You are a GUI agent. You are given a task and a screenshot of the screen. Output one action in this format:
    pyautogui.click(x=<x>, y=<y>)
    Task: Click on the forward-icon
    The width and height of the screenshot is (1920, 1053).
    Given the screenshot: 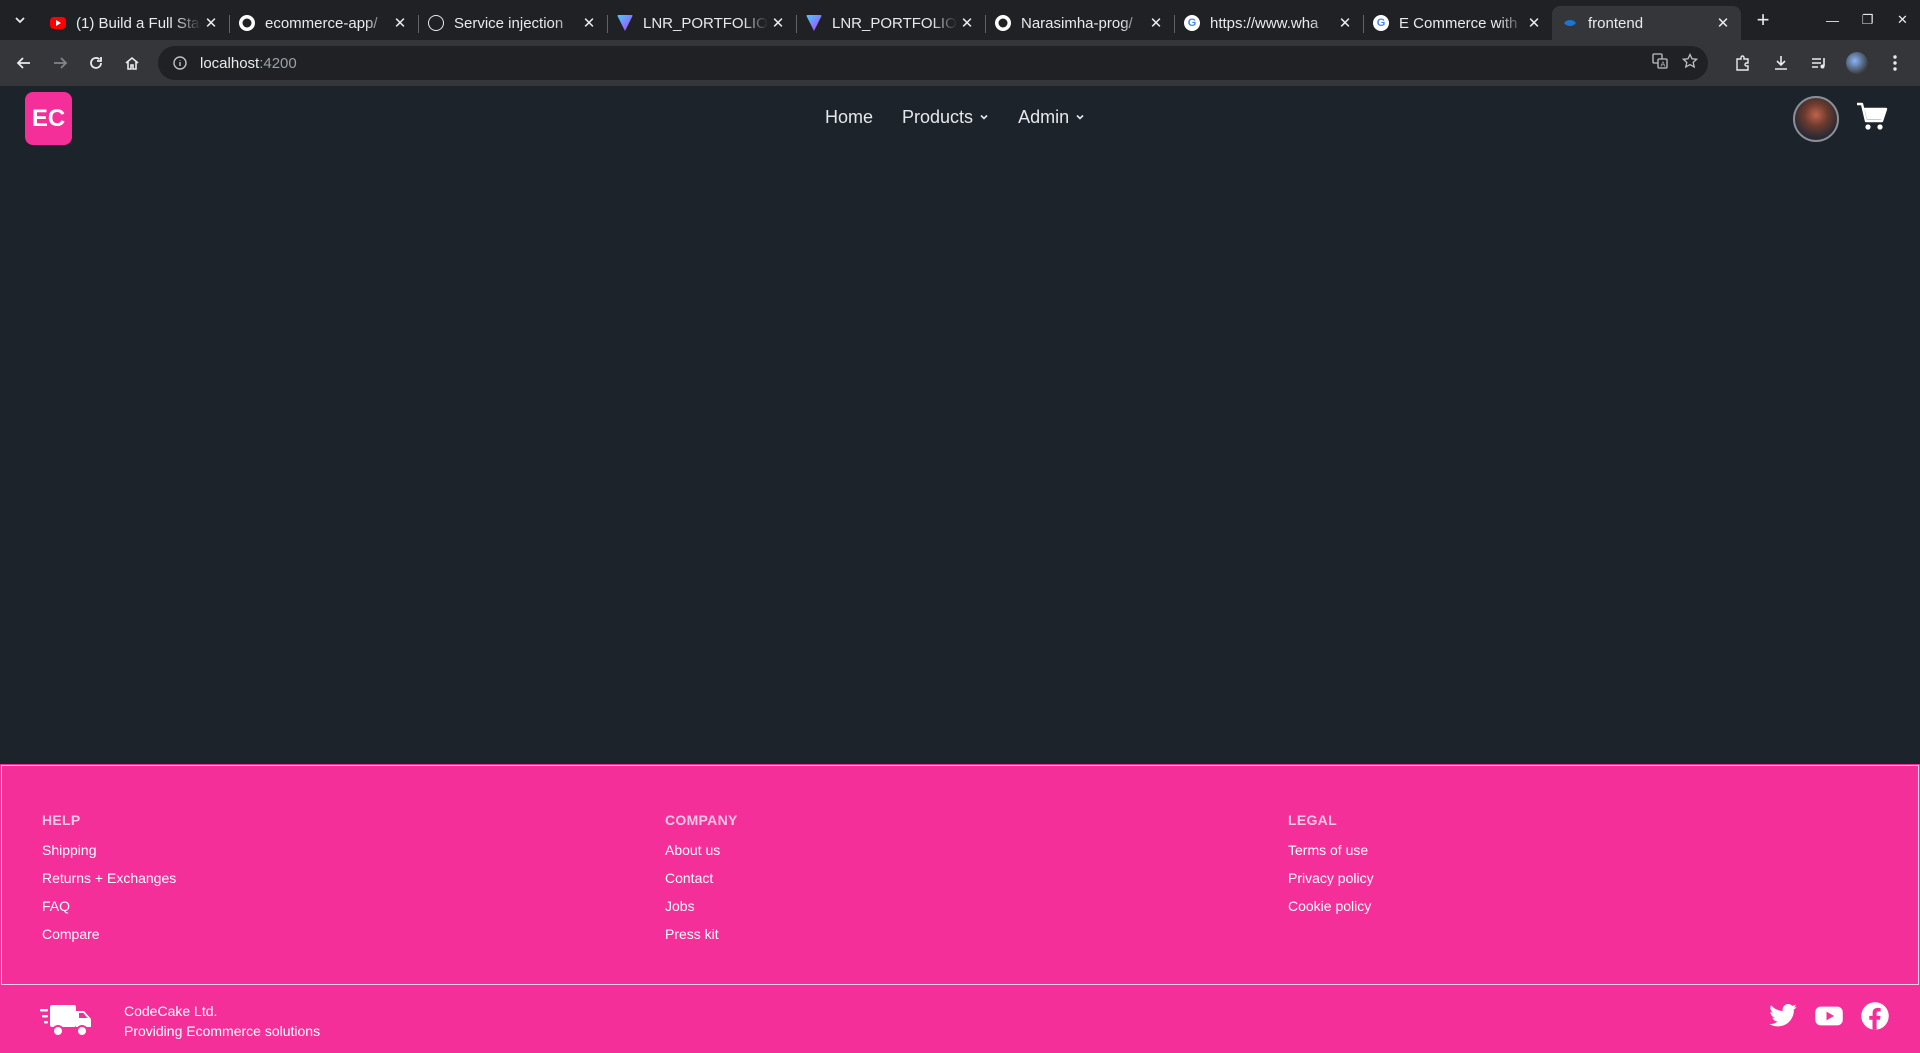 What is the action you would take?
    pyautogui.click(x=60, y=63)
    